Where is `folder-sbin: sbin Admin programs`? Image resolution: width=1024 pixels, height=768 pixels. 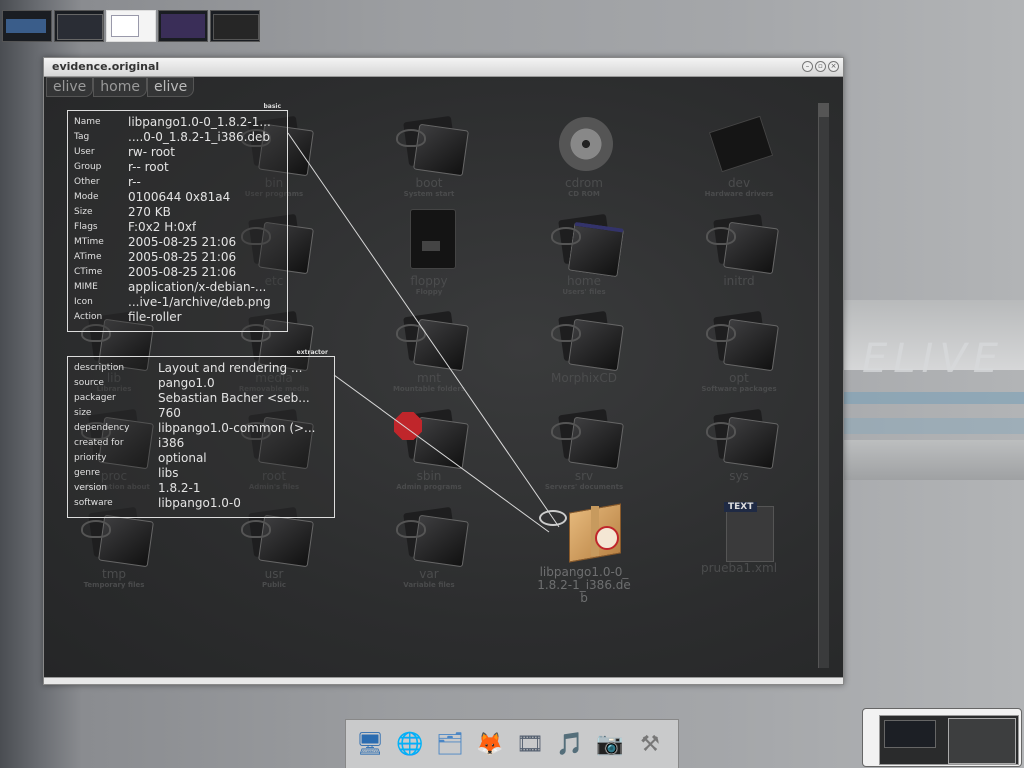 folder-sbin: sbin Admin programs is located at coordinates (429, 449).